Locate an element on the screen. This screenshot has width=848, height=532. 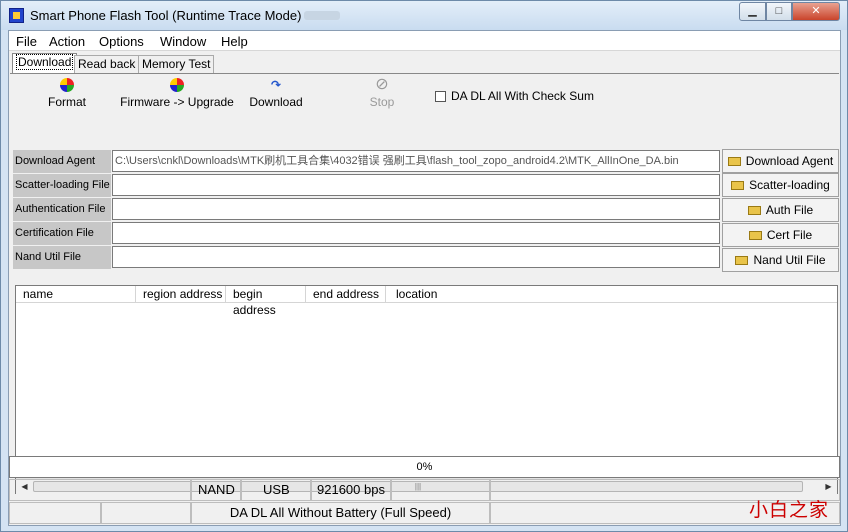
tab-memory-test: Memory Test is located at coordinates (176, 64).